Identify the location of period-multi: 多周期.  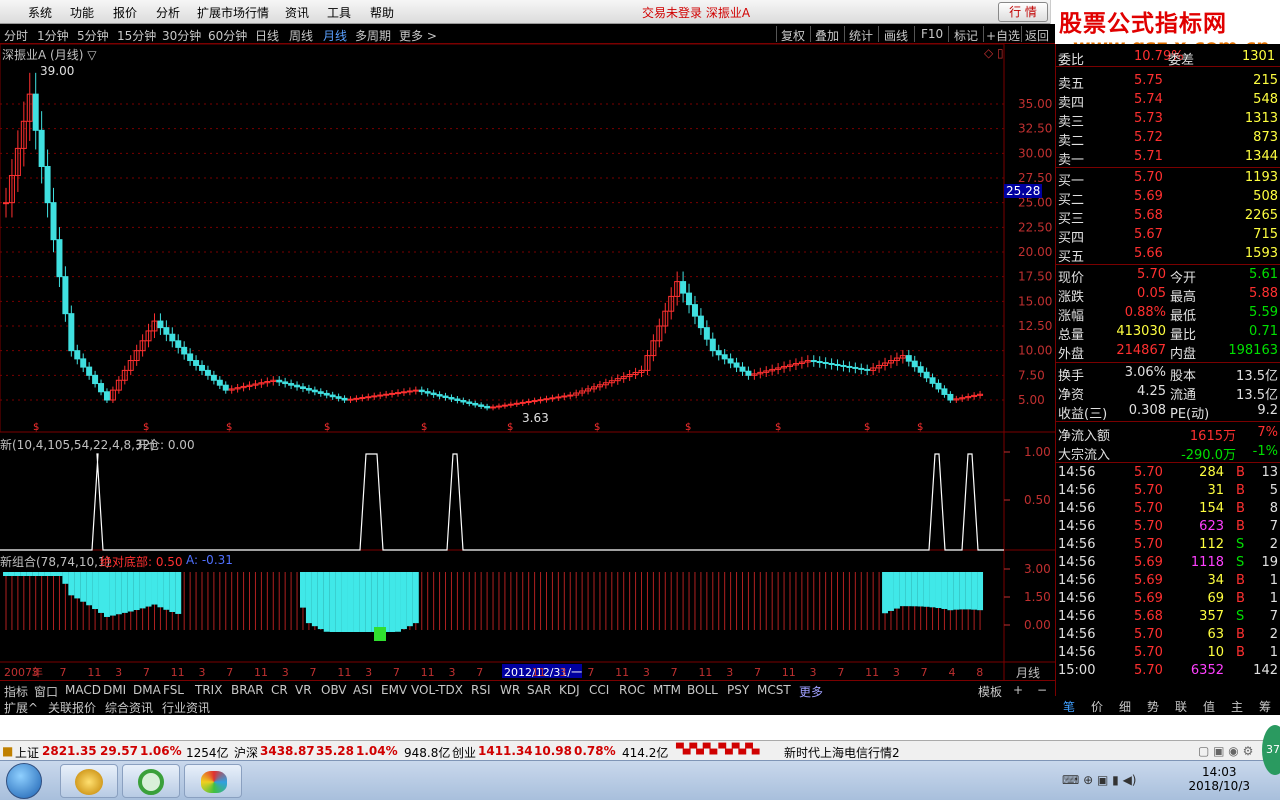
(373, 35).